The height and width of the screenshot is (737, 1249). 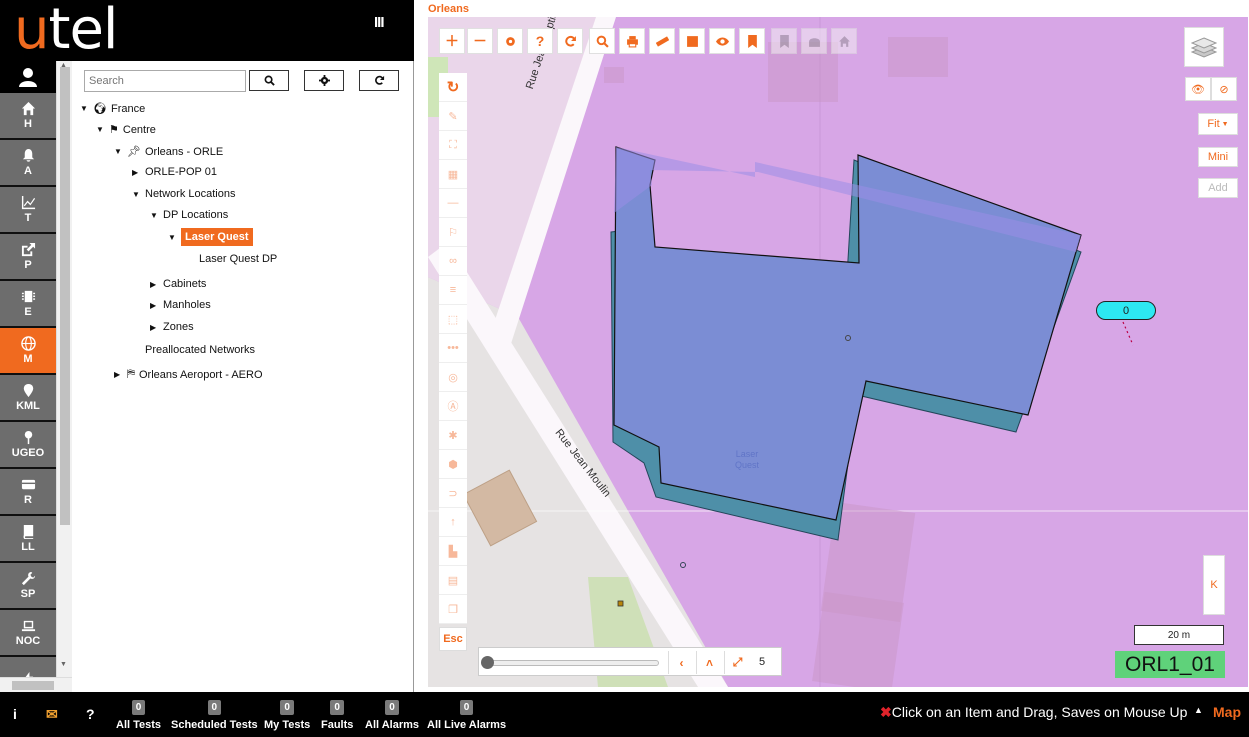 What do you see at coordinates (28, 632) in the screenshot?
I see `nav-noc: NOC` at bounding box center [28, 632].